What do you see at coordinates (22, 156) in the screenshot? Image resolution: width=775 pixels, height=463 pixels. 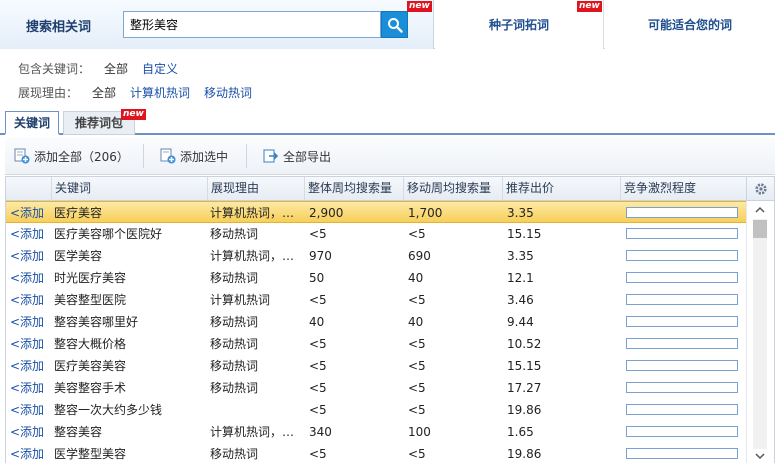 I see `add-all-icon` at bounding box center [22, 156].